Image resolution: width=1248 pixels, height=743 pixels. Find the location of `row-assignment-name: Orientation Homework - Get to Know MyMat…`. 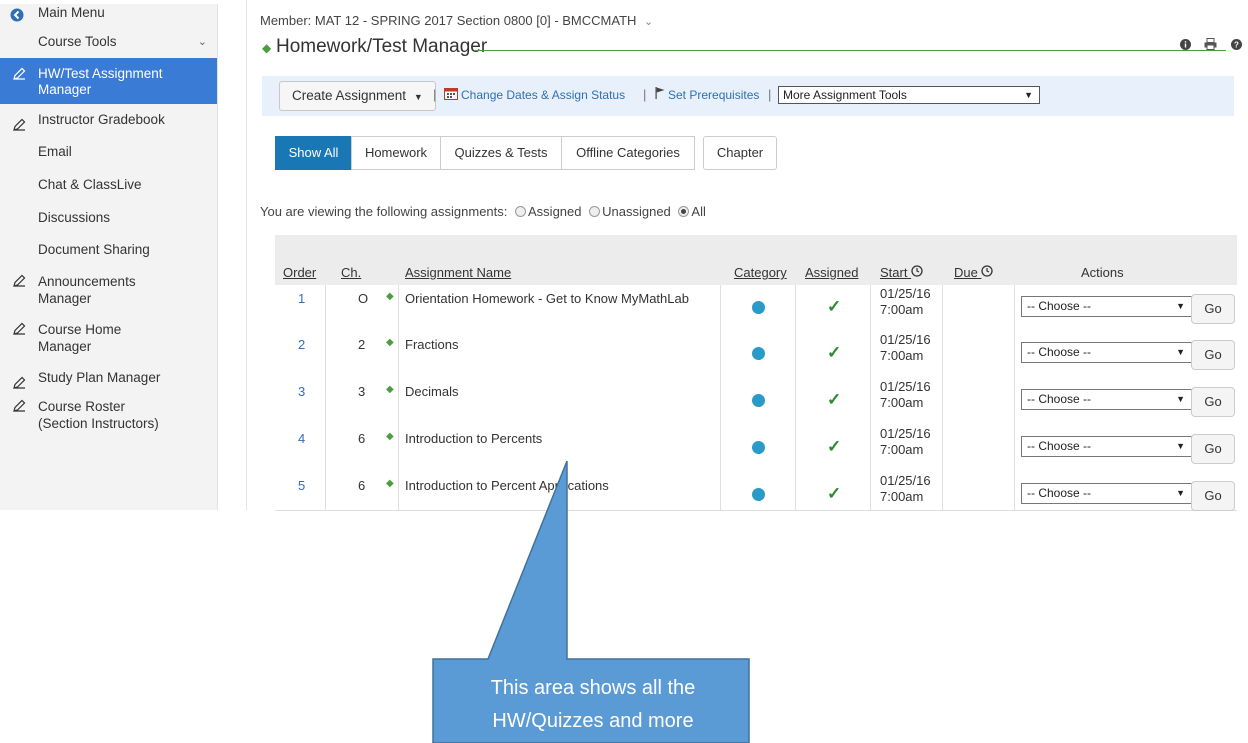

row-assignment-name: Orientation Homework - Get to Know MyMat… is located at coordinates (547, 299).